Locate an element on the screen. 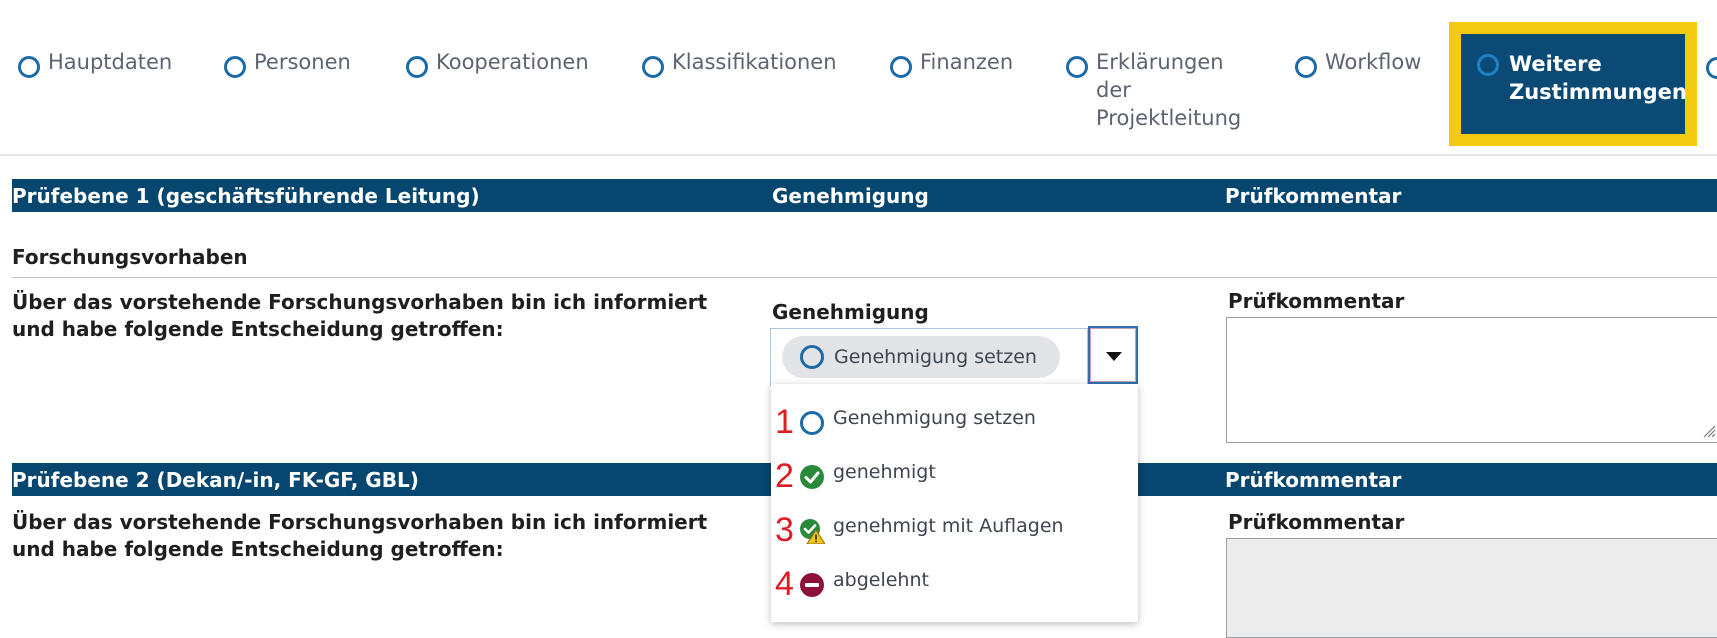  tab-weitere-zustimmungen: Weitere Zustimmungen is located at coordinates (1573, 84).